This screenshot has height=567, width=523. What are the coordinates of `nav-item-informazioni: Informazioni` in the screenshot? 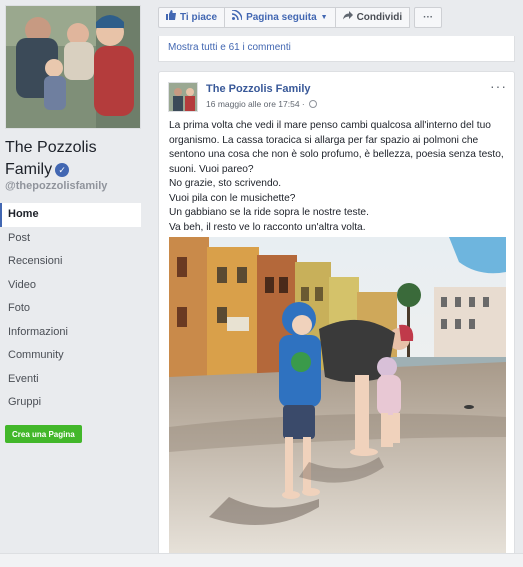 It's located at (70, 333).